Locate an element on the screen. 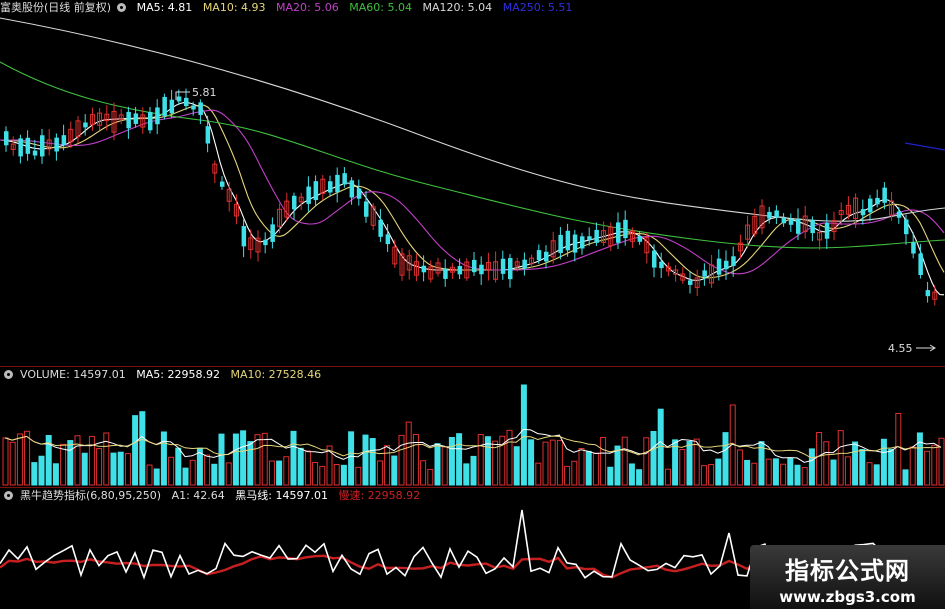 This screenshot has height=609, width=945. volume-ma10-label: MA10: 27528.46 is located at coordinates (276, 374).